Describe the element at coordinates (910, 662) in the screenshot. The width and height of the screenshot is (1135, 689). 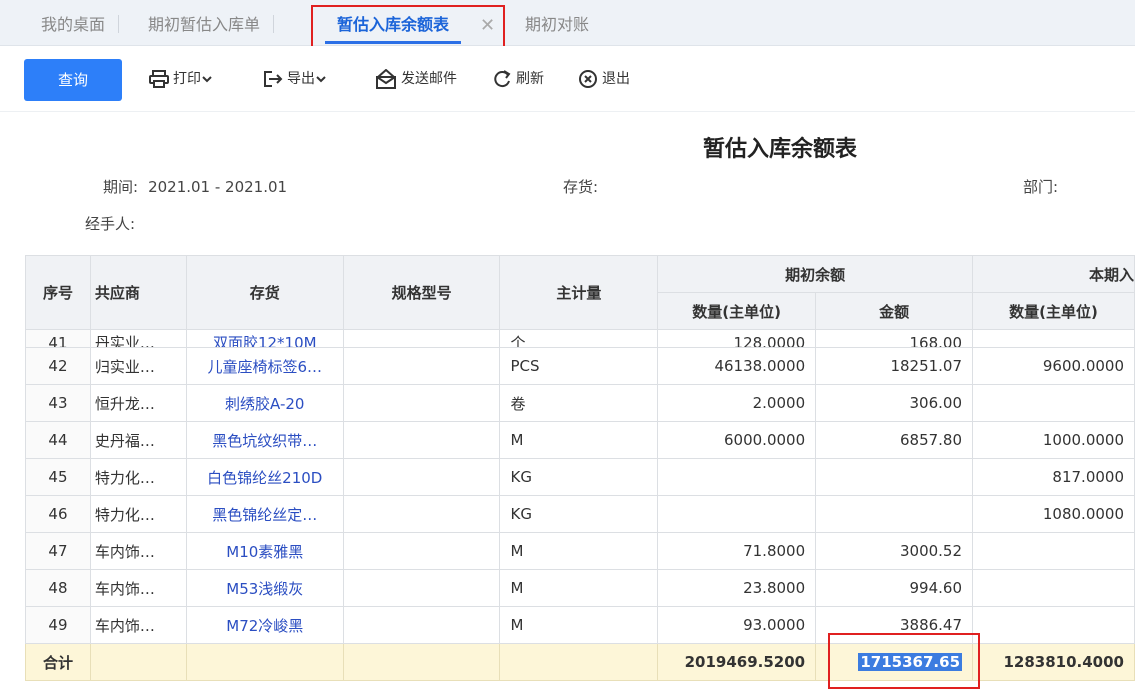
I see `total-amount-value: 1715367.65` at that location.